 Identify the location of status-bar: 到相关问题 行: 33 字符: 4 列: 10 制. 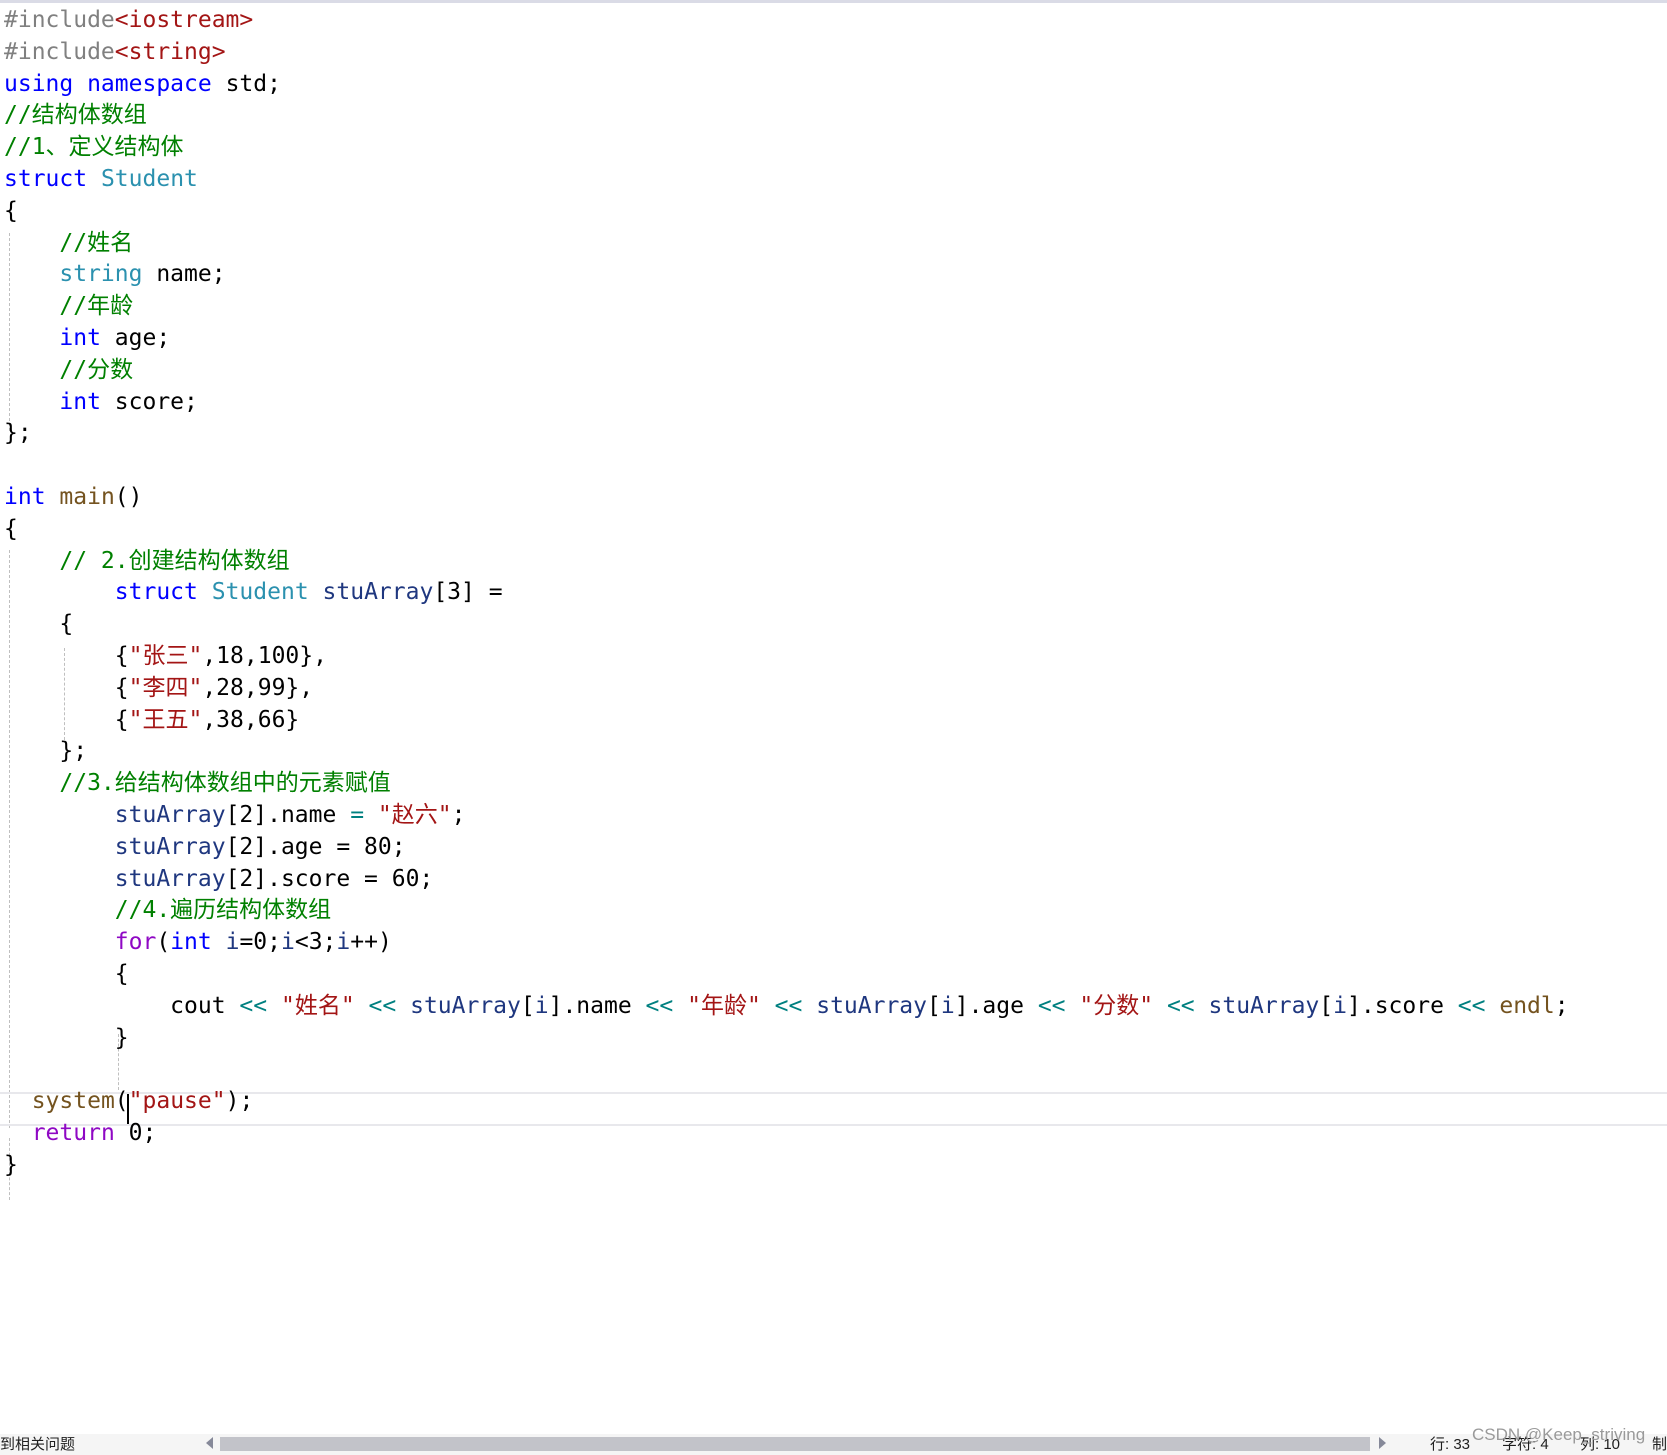
(833, 1444).